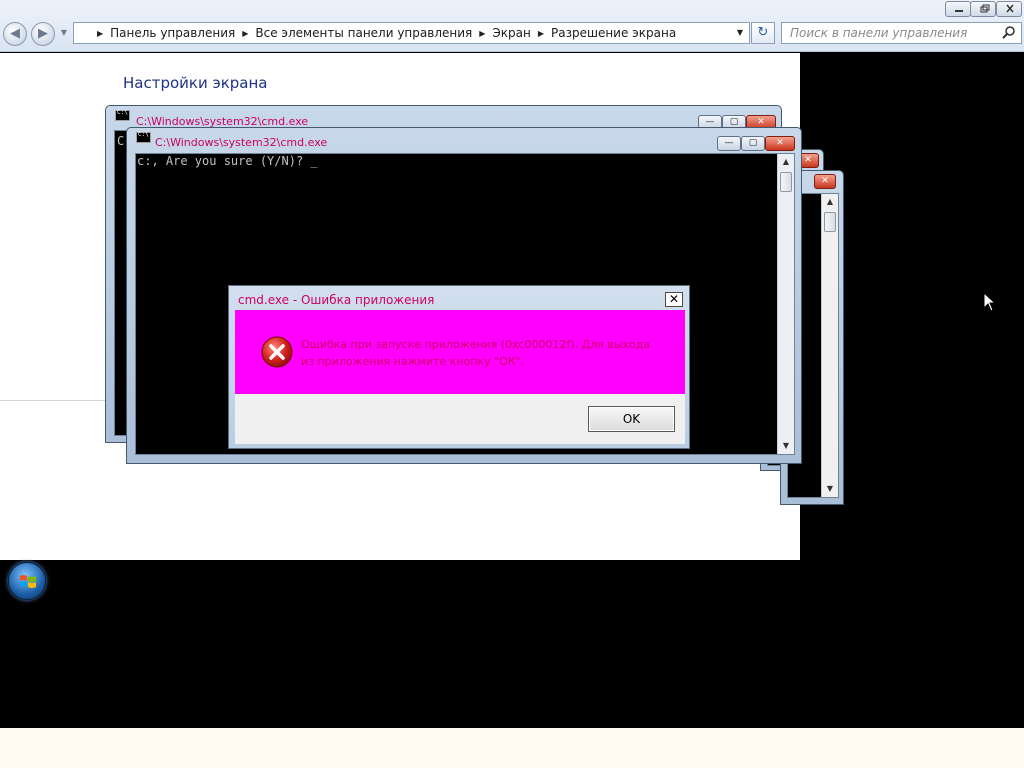  Describe the element at coordinates (241, 142) in the screenshot. I see `window-title: C:\Windows\system32\cmd.exe` at that location.